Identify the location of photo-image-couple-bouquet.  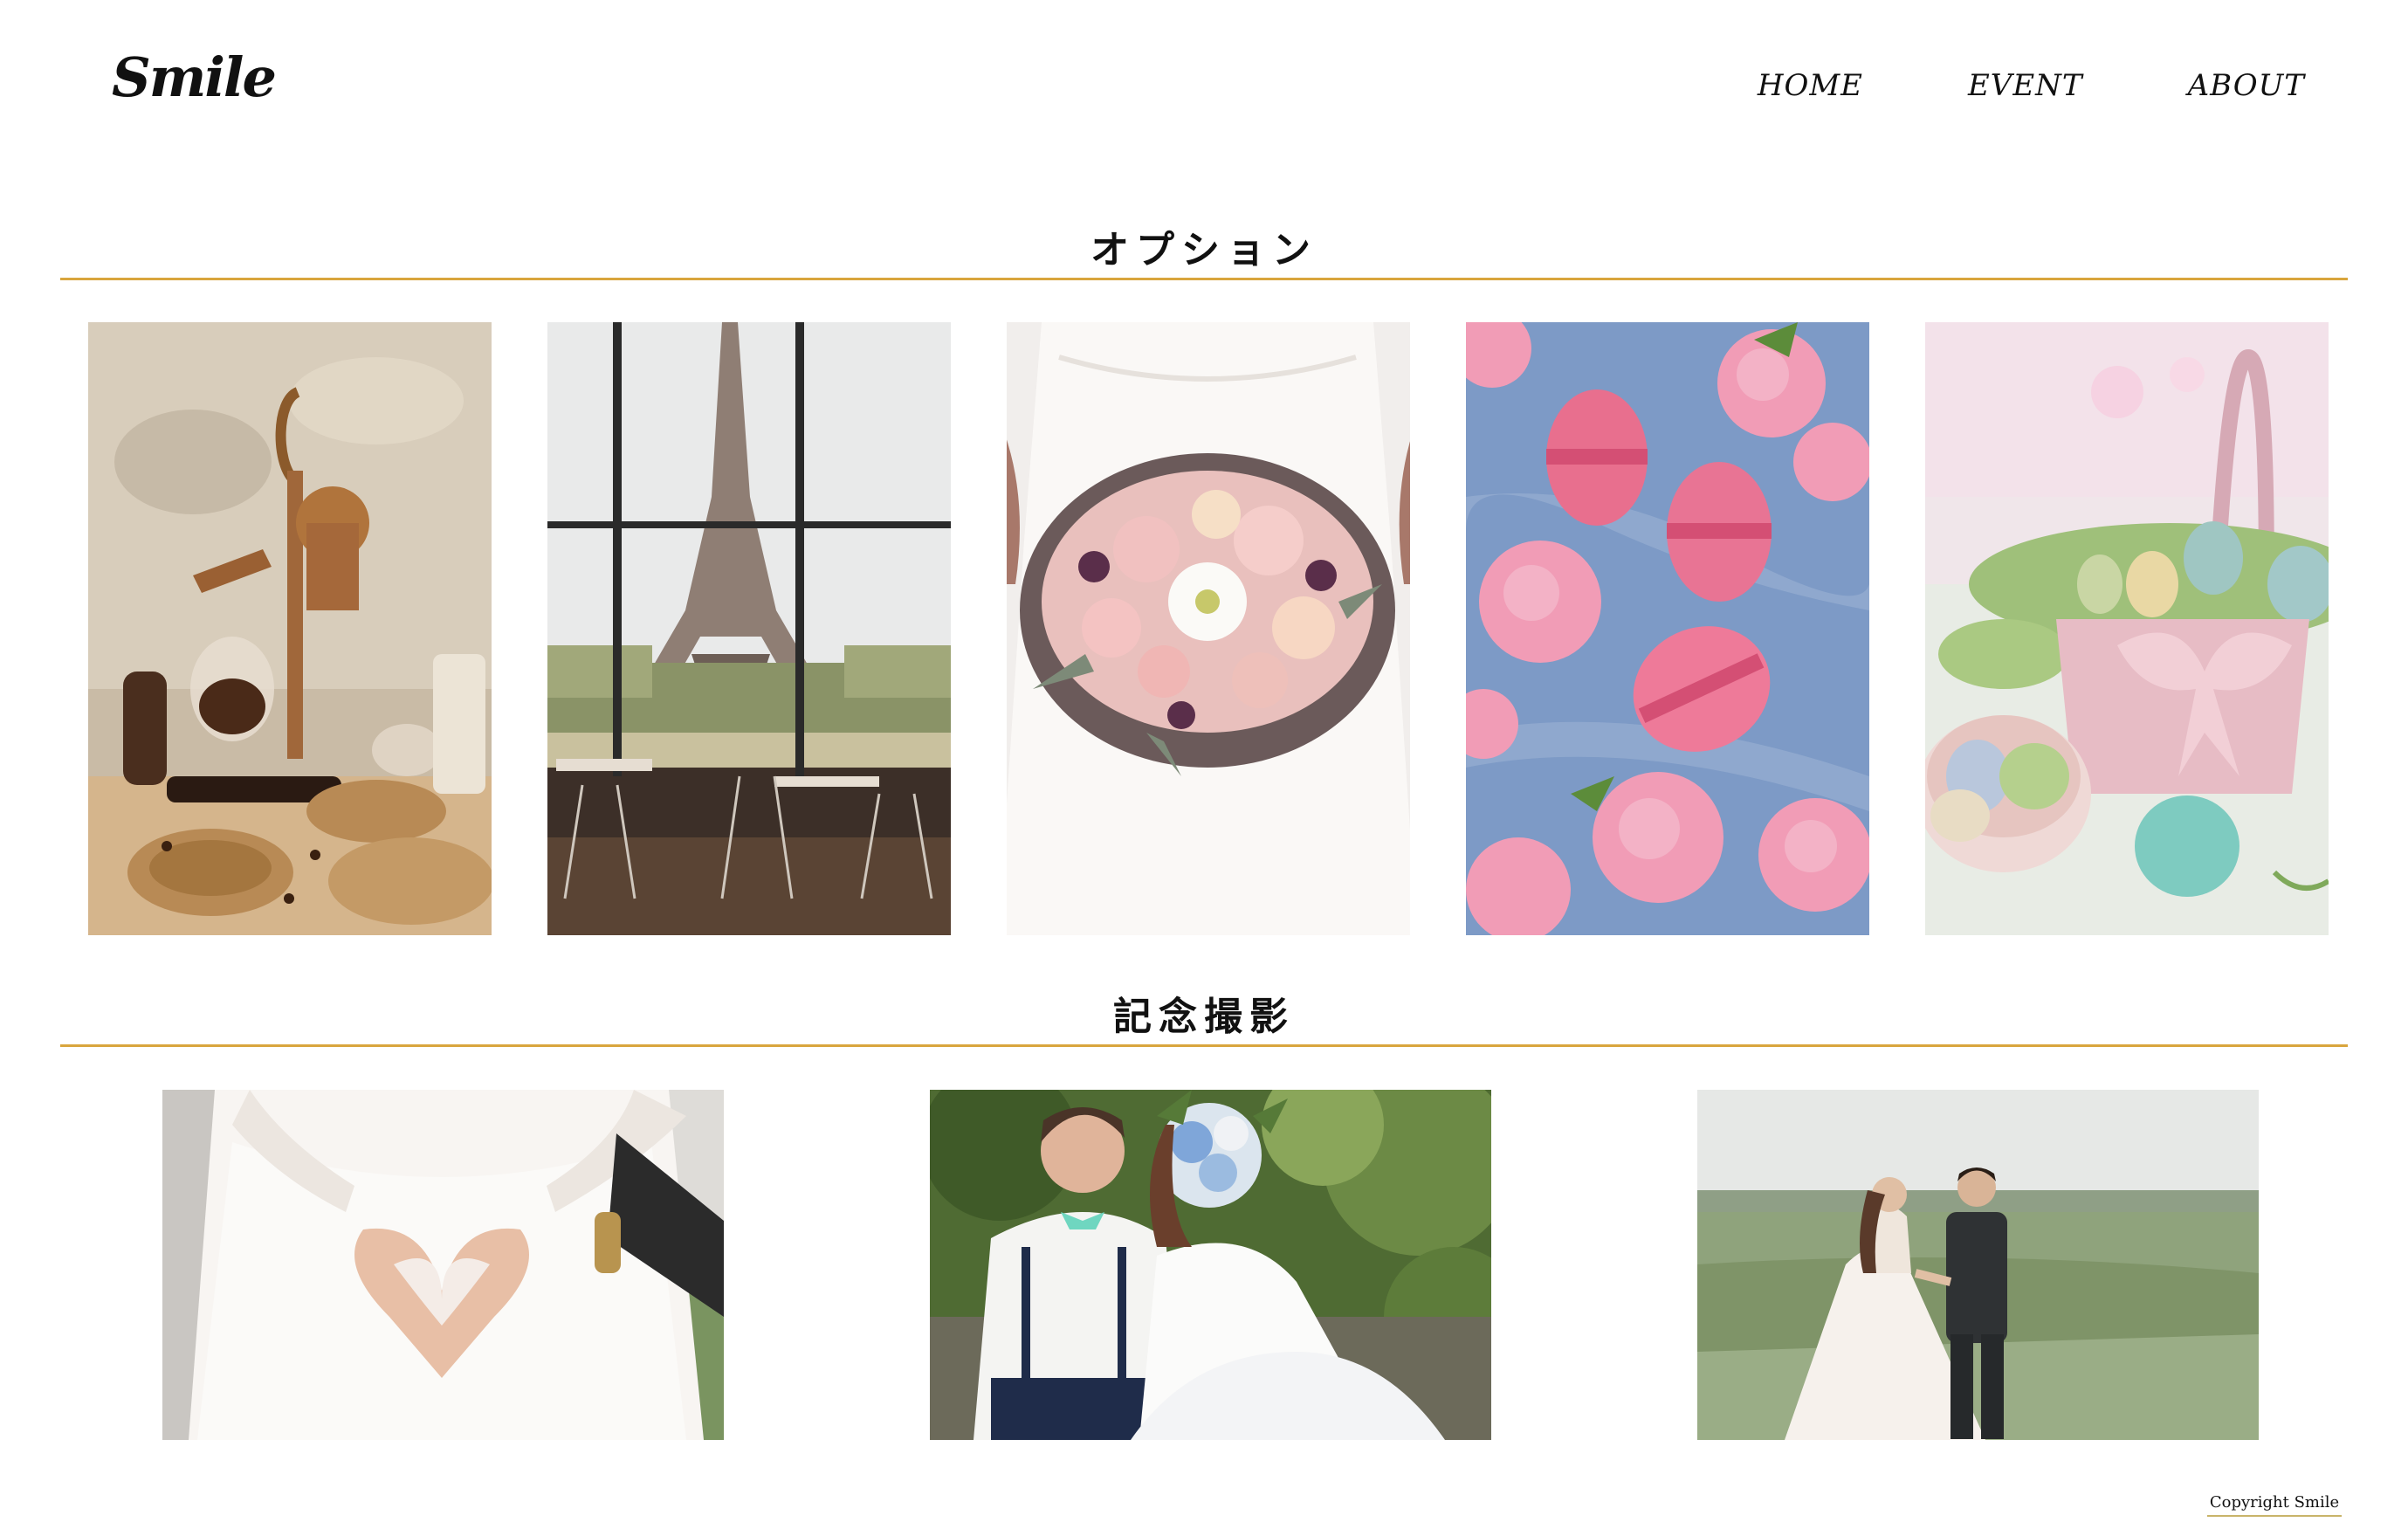
(1210, 1265).